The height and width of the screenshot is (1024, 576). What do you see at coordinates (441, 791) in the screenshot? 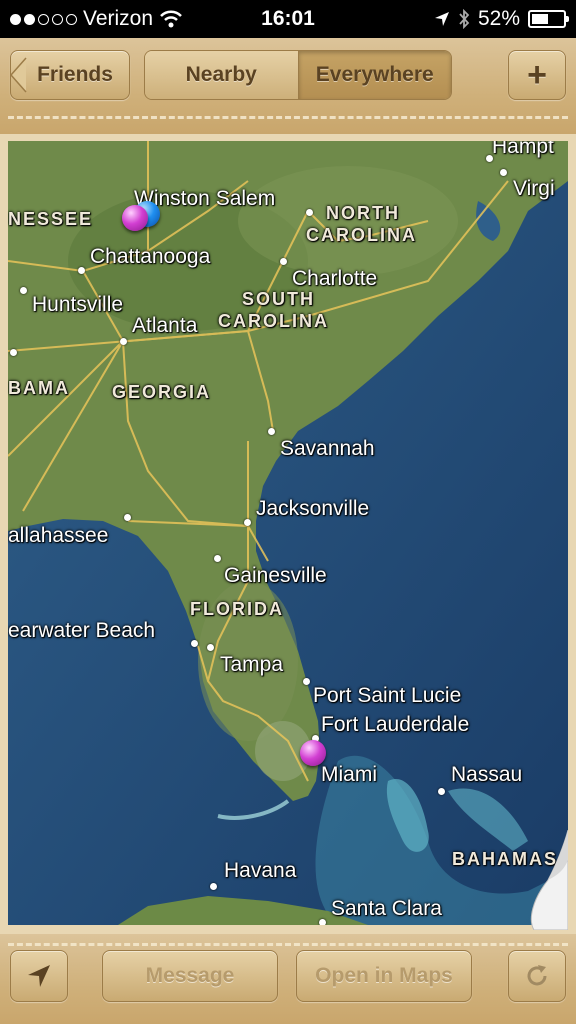
I see `city-marker-nassau` at bounding box center [441, 791].